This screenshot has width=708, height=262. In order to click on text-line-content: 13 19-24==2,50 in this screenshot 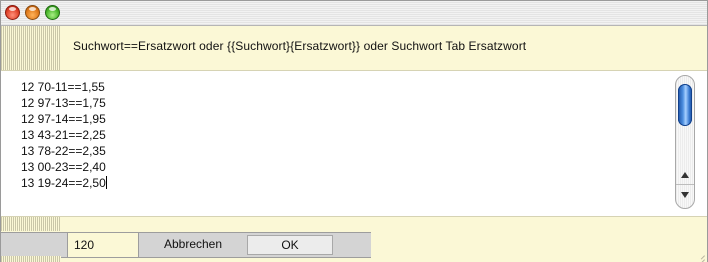, I will do `click(63, 183)`.